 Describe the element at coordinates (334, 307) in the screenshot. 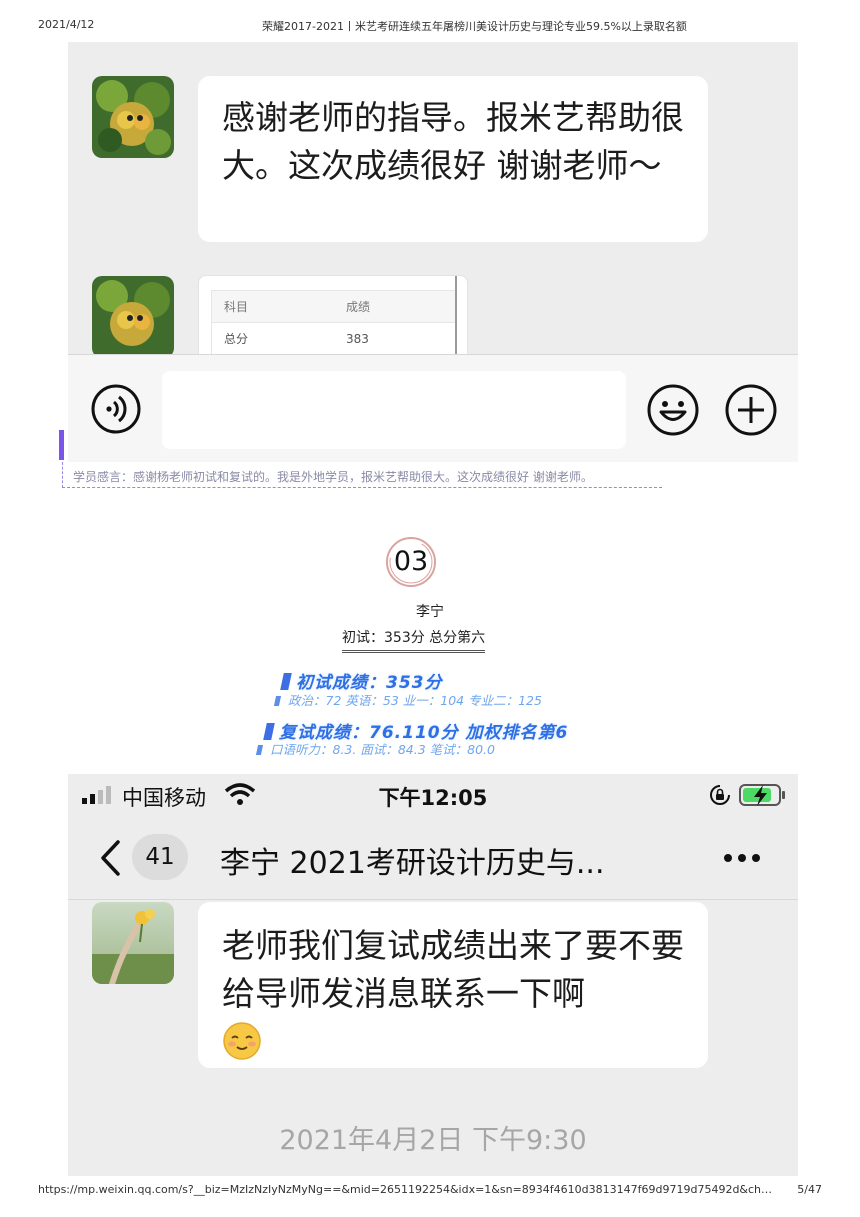

I see `table-header-row: 科目 成绩` at that location.